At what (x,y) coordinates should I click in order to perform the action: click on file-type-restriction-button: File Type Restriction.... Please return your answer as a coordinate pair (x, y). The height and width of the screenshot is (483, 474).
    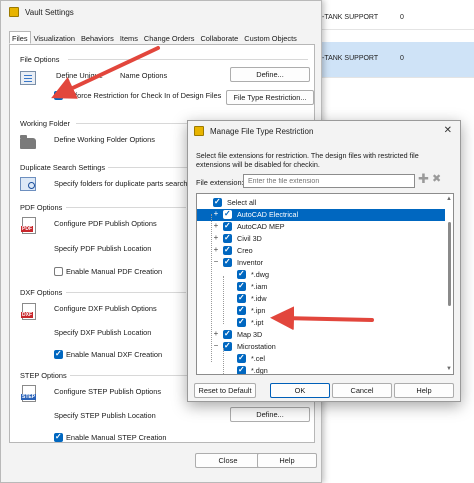
    Looking at the image, I should click on (270, 97).